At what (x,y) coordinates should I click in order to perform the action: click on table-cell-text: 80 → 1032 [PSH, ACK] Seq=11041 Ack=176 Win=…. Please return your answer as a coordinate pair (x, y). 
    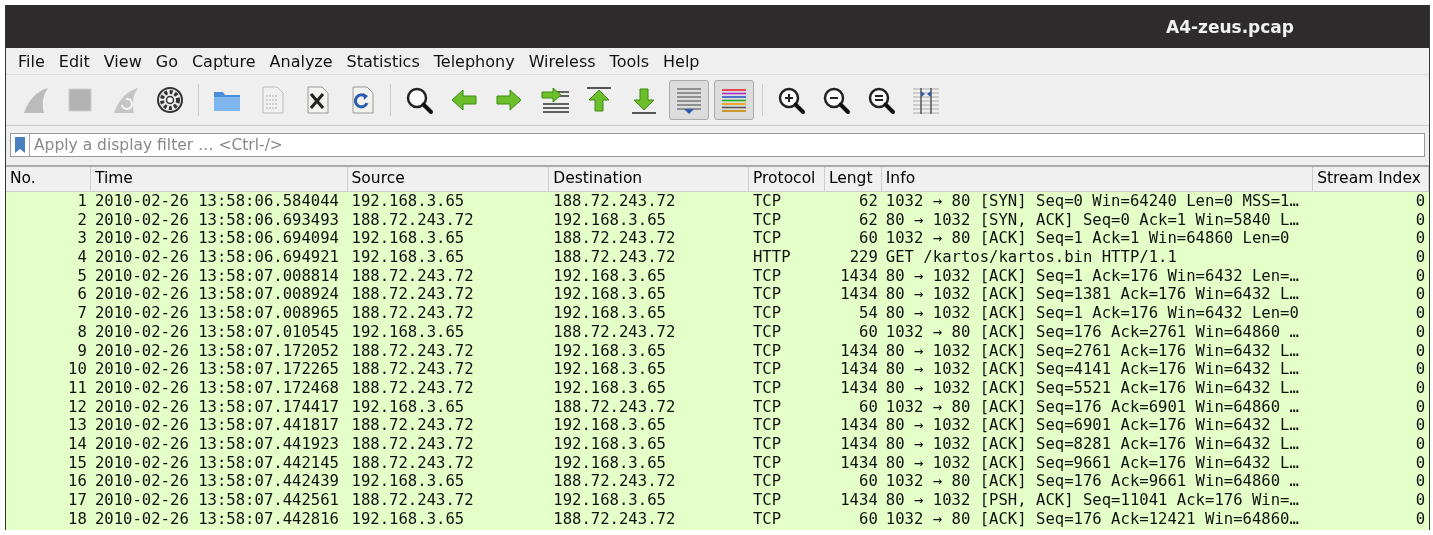
    Looking at the image, I should click on (1092, 500).